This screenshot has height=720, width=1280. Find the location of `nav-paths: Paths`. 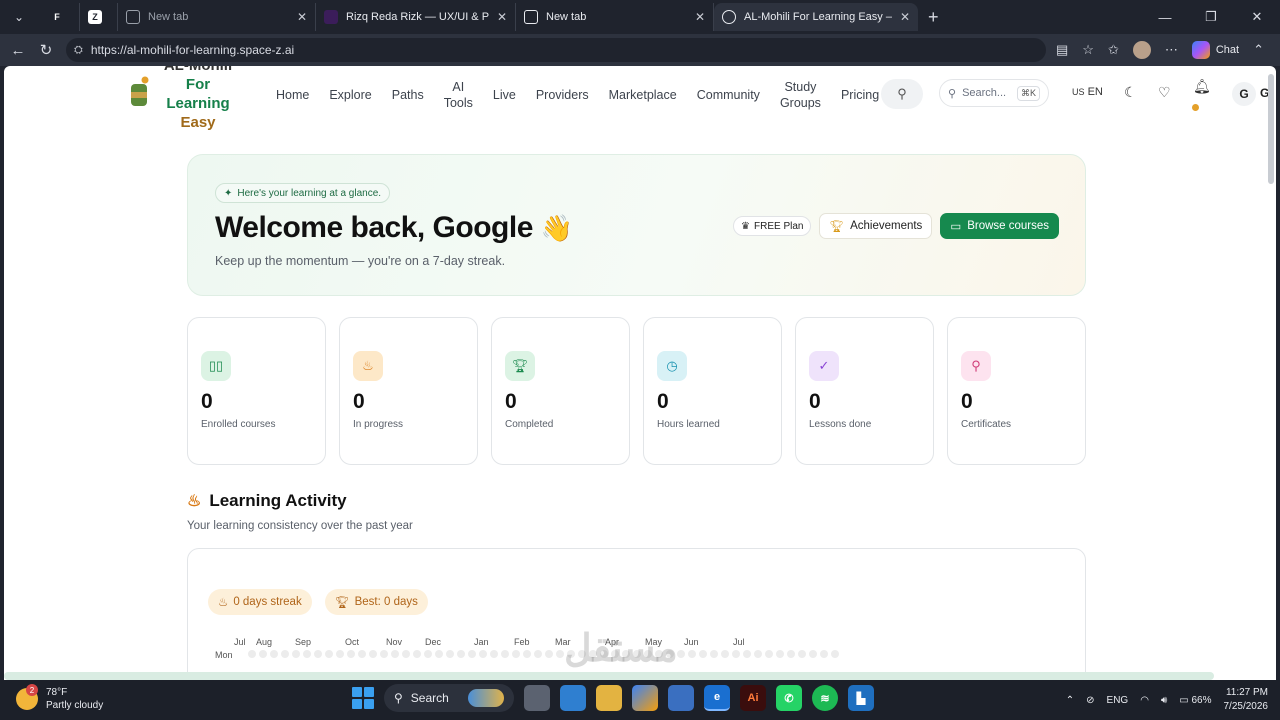

nav-paths: Paths is located at coordinates (408, 95).